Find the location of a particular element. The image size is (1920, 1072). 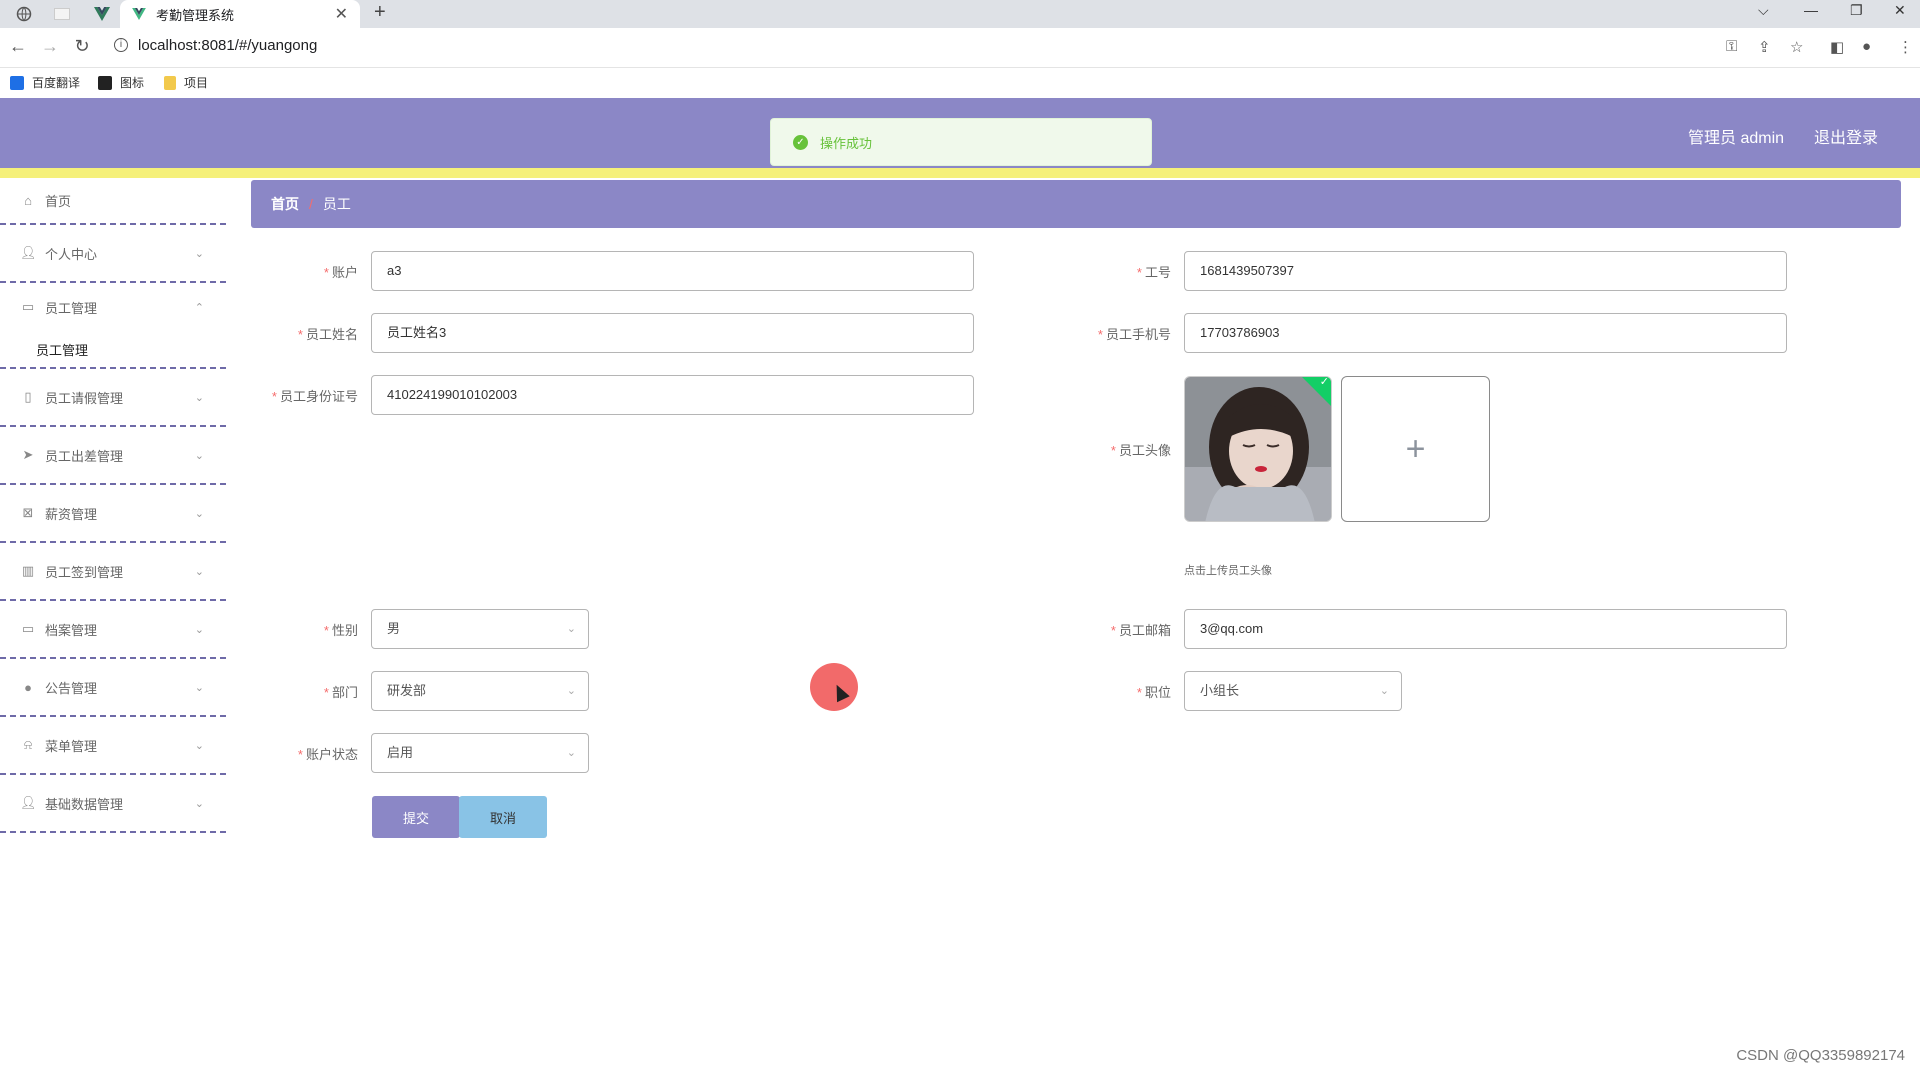

menu-kebab-icon: ⋮ is located at coordinates (1905, 47).